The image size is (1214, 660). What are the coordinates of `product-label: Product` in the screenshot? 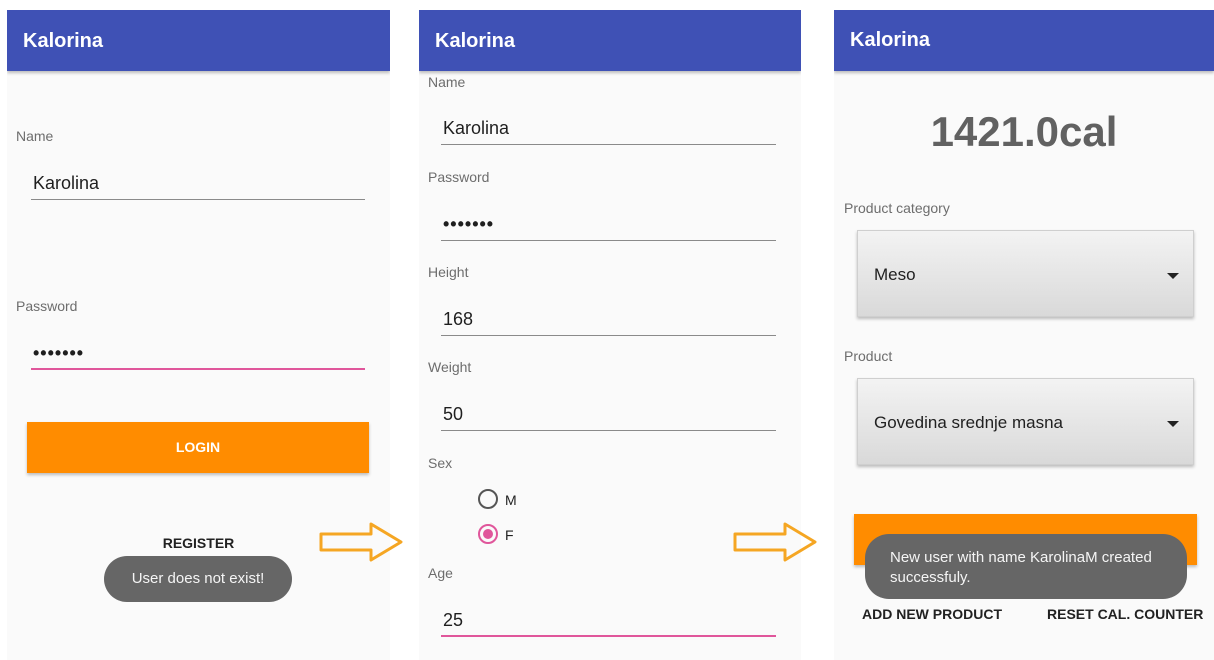 It's located at (868, 356).